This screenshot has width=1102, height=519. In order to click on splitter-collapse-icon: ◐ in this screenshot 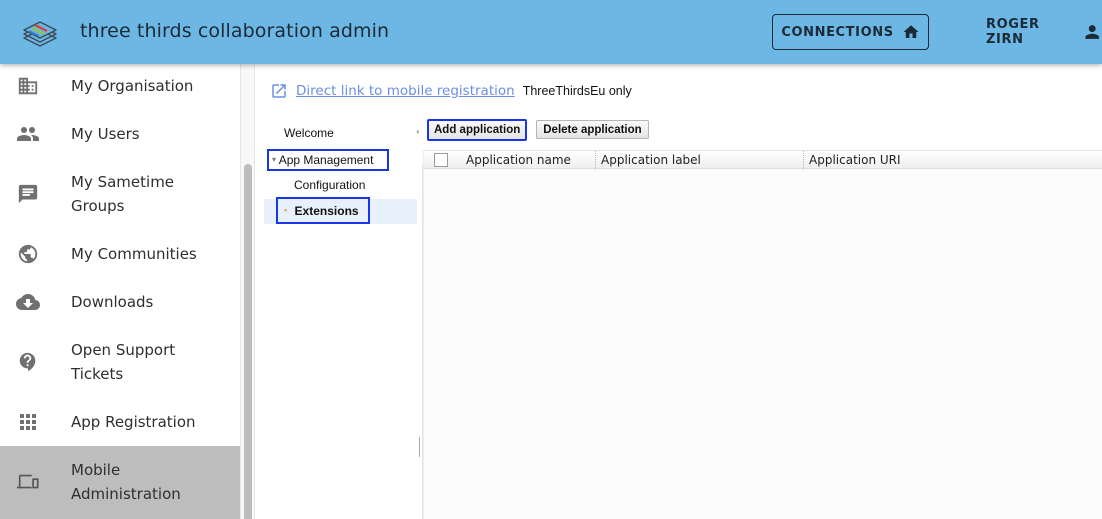, I will do `click(418, 131)`.